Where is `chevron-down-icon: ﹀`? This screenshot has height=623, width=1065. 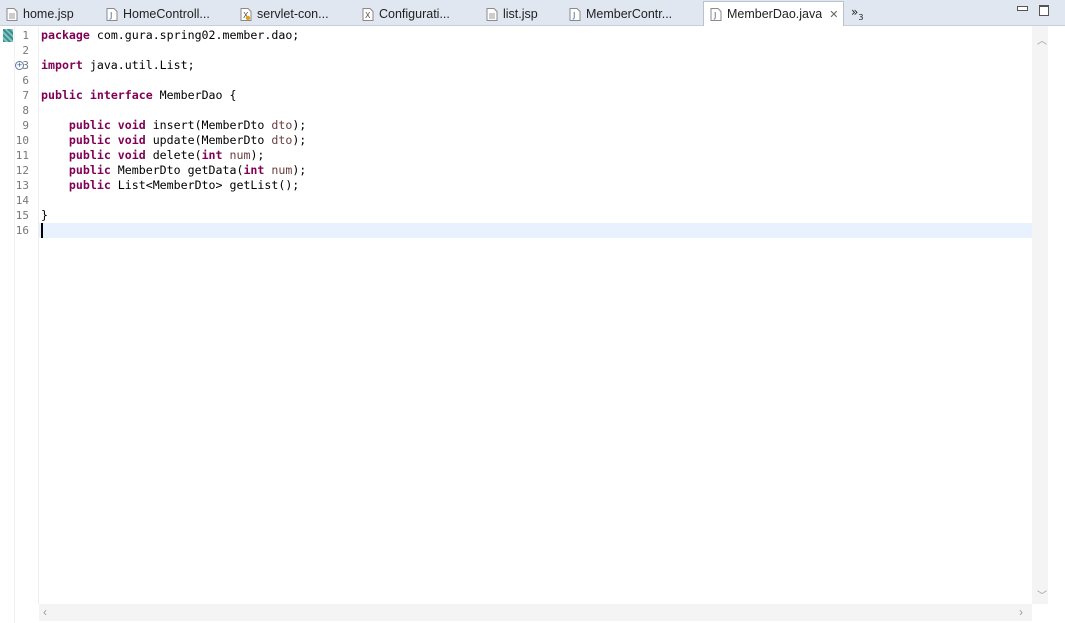 chevron-down-icon: ﹀ is located at coordinates (1042, 594).